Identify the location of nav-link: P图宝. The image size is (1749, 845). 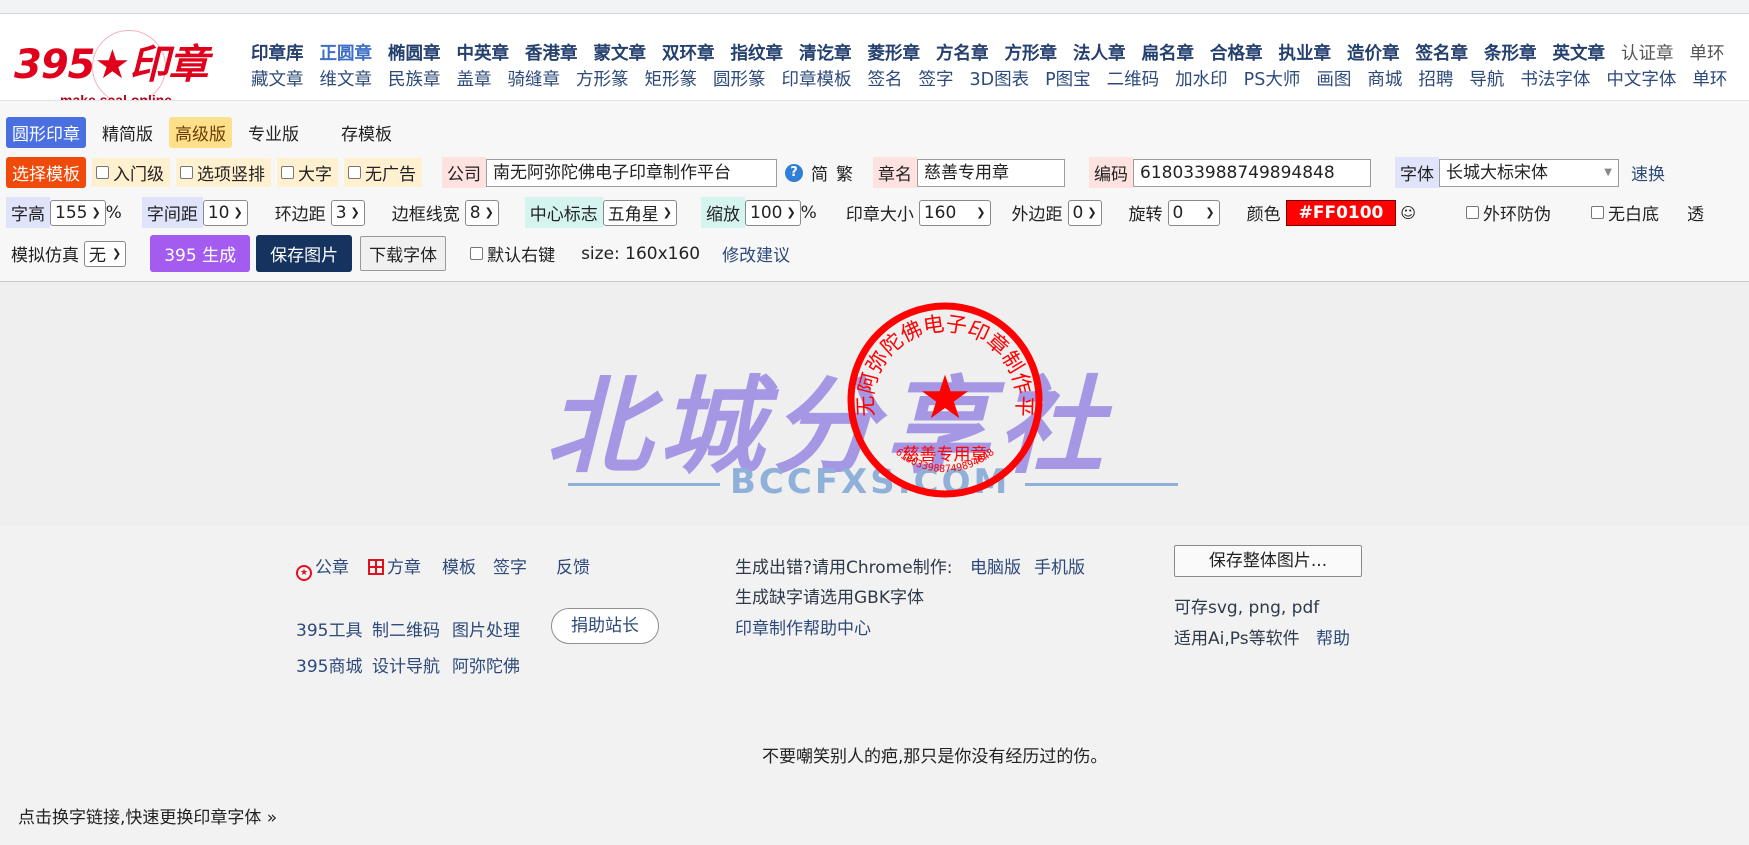
(1068, 78).